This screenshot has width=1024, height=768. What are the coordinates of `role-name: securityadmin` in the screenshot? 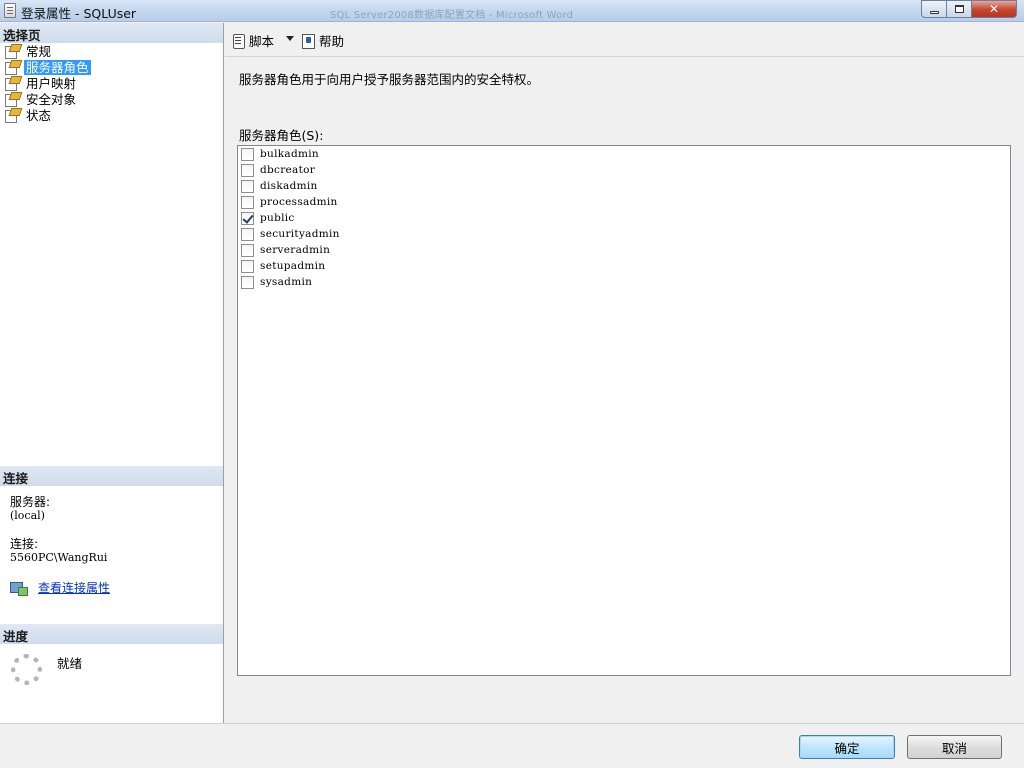 It's located at (300, 234).